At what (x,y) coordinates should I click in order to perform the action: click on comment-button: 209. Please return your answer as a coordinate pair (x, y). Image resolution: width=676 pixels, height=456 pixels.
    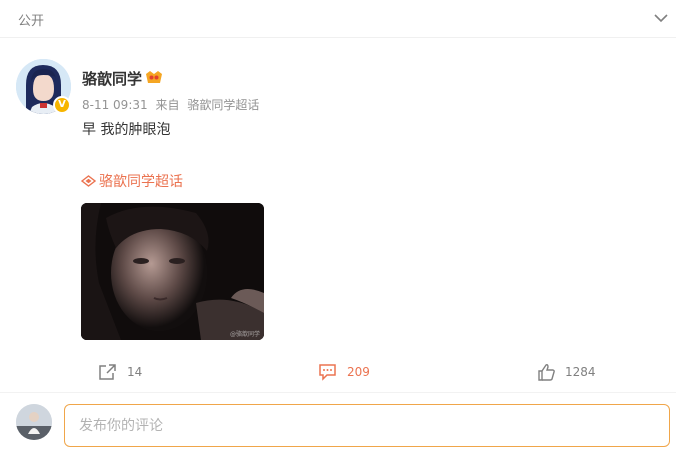
    Looking at the image, I should click on (344, 372).